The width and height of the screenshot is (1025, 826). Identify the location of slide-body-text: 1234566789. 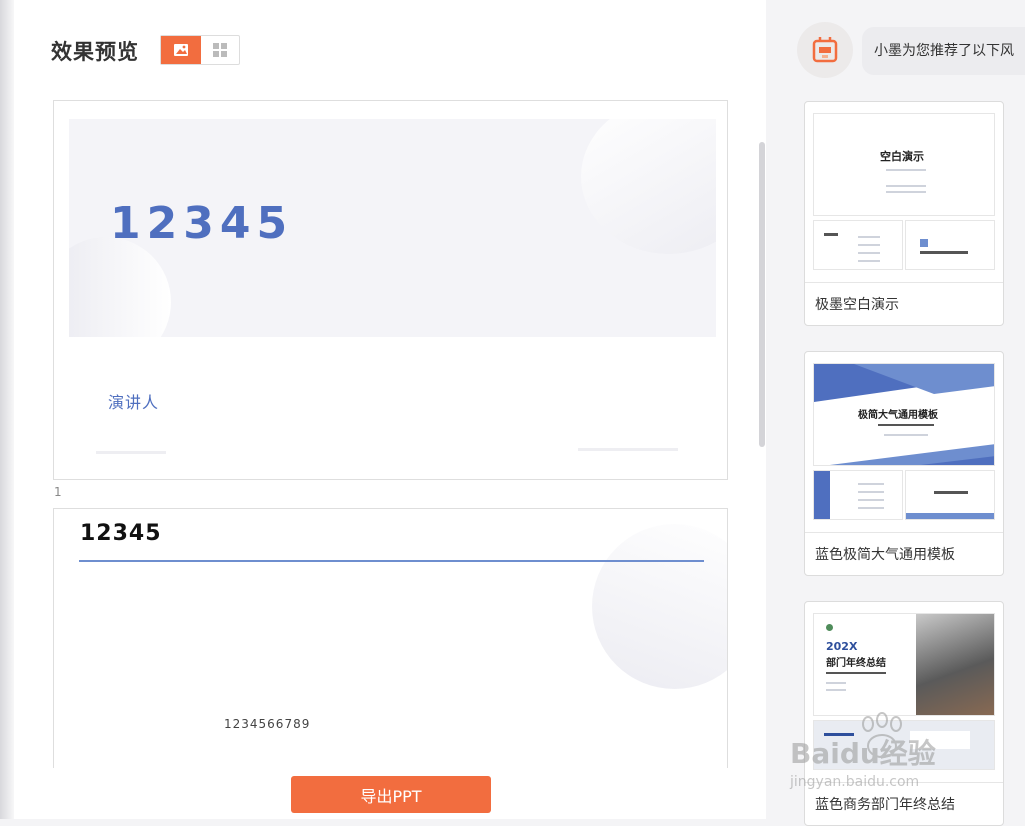
(267, 724).